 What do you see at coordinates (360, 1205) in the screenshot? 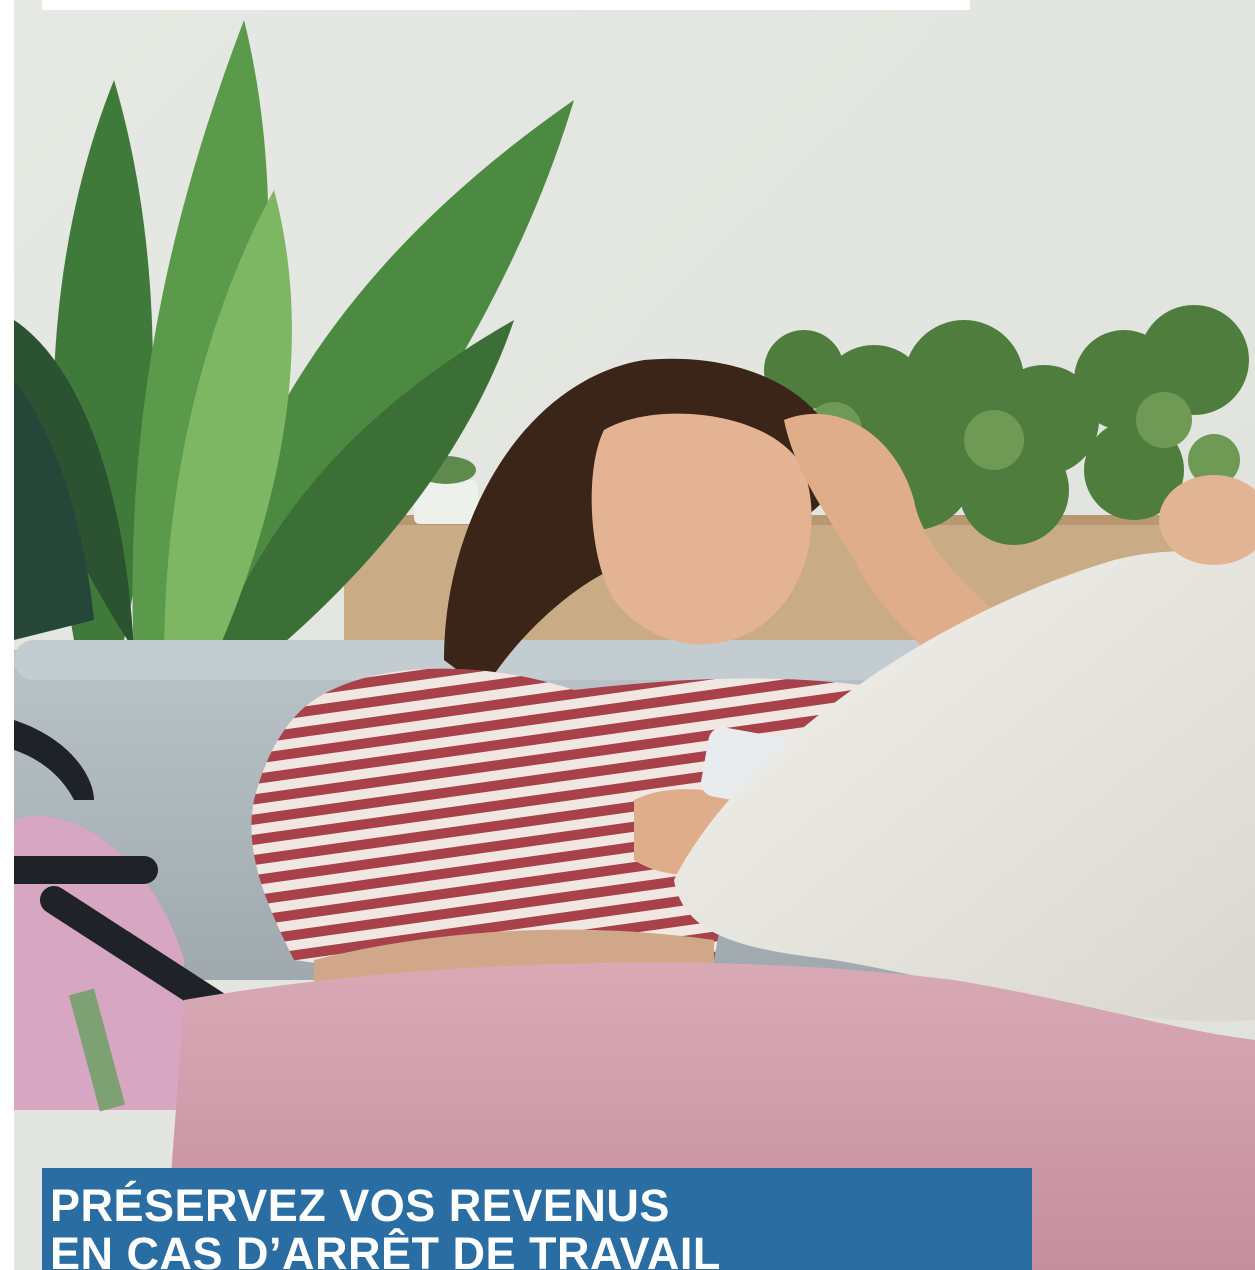
I see `headline-line-1: PRÉSERVEZ VOS REVENUS` at bounding box center [360, 1205].